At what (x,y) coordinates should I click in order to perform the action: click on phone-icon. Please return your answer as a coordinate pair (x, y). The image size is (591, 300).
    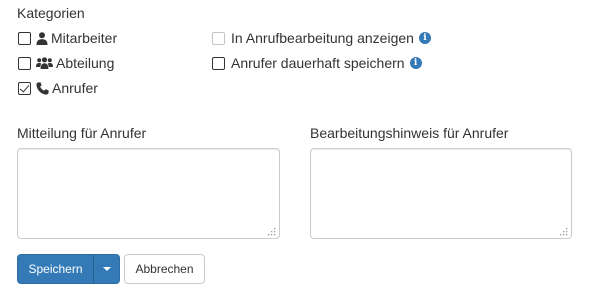
    Looking at the image, I should click on (42, 88).